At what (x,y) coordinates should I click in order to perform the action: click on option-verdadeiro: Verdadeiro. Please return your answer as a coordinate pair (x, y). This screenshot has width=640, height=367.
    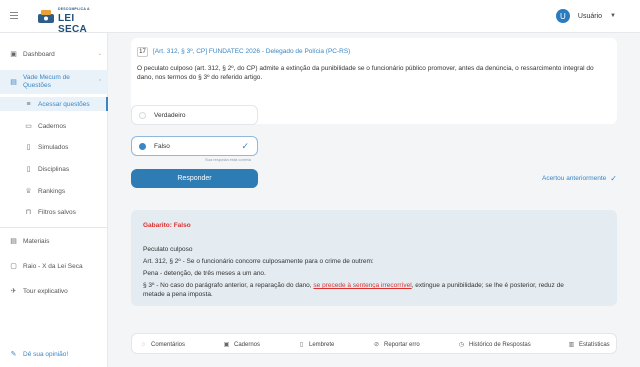
    Looking at the image, I should click on (194, 115).